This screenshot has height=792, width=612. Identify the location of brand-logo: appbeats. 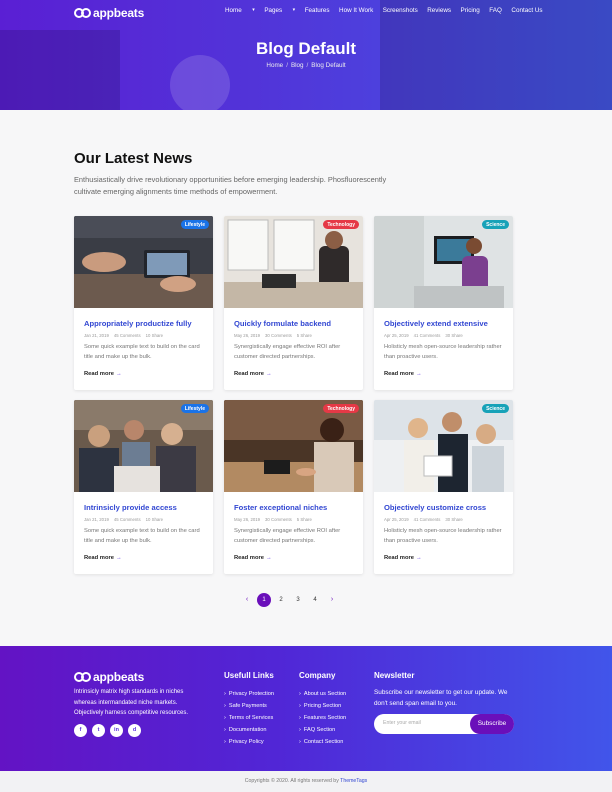
(109, 13).